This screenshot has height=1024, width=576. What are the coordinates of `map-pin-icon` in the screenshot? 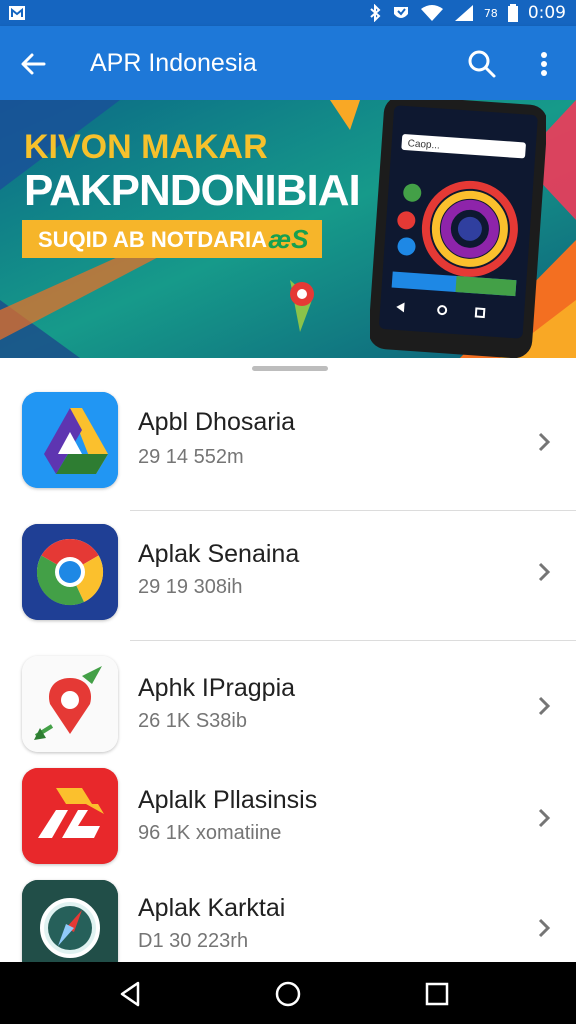 It's located at (70, 704).